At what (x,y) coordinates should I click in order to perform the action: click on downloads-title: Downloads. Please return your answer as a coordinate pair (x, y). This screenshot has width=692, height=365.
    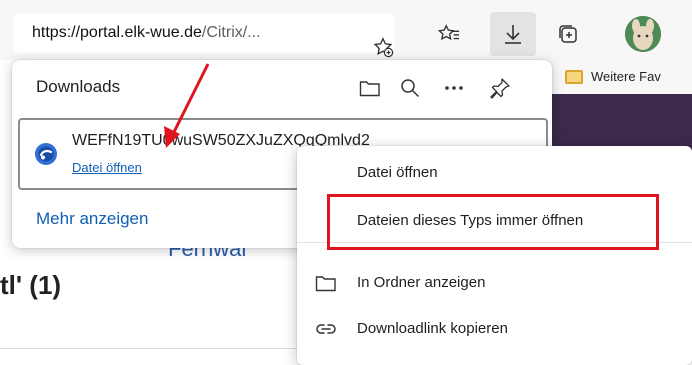
    Looking at the image, I should click on (78, 86).